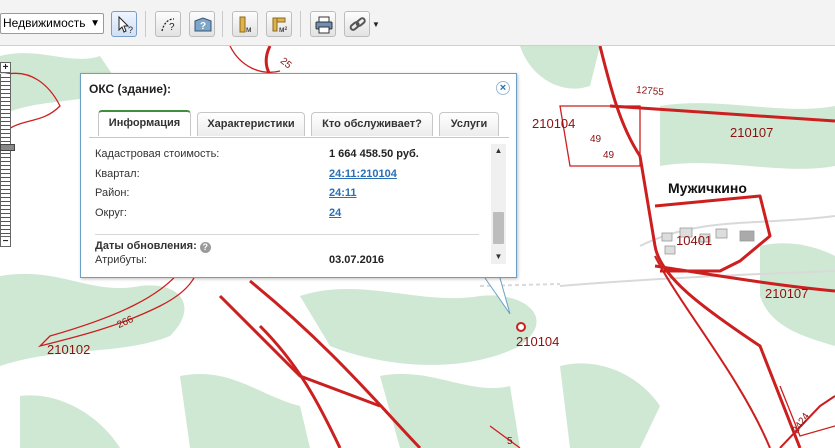  Describe the element at coordinates (7, 147) in the screenshot. I see `zoom-thumb` at that location.